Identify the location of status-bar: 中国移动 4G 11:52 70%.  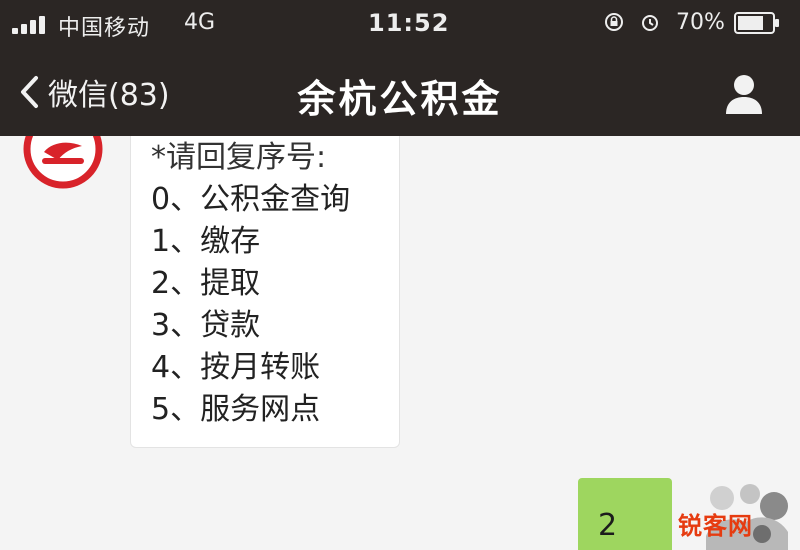
(400, 24).